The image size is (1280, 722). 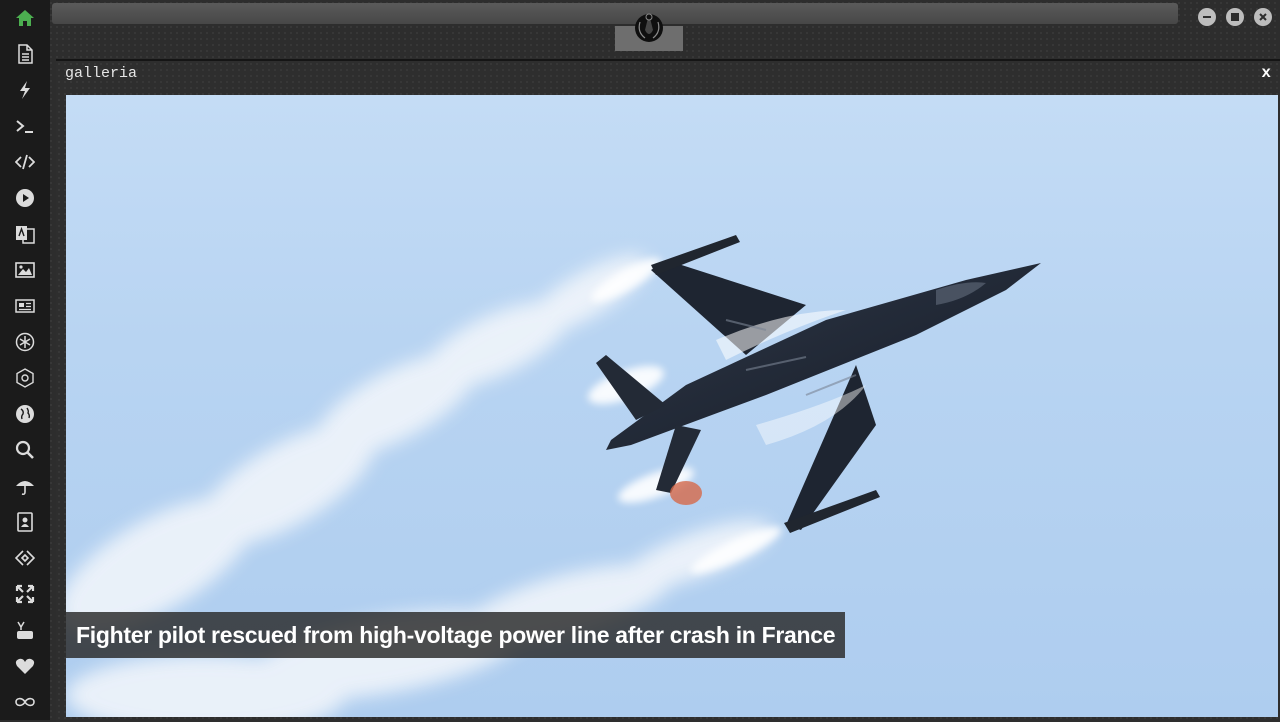 I want to click on lightning-icon, so click(x=25, y=90).